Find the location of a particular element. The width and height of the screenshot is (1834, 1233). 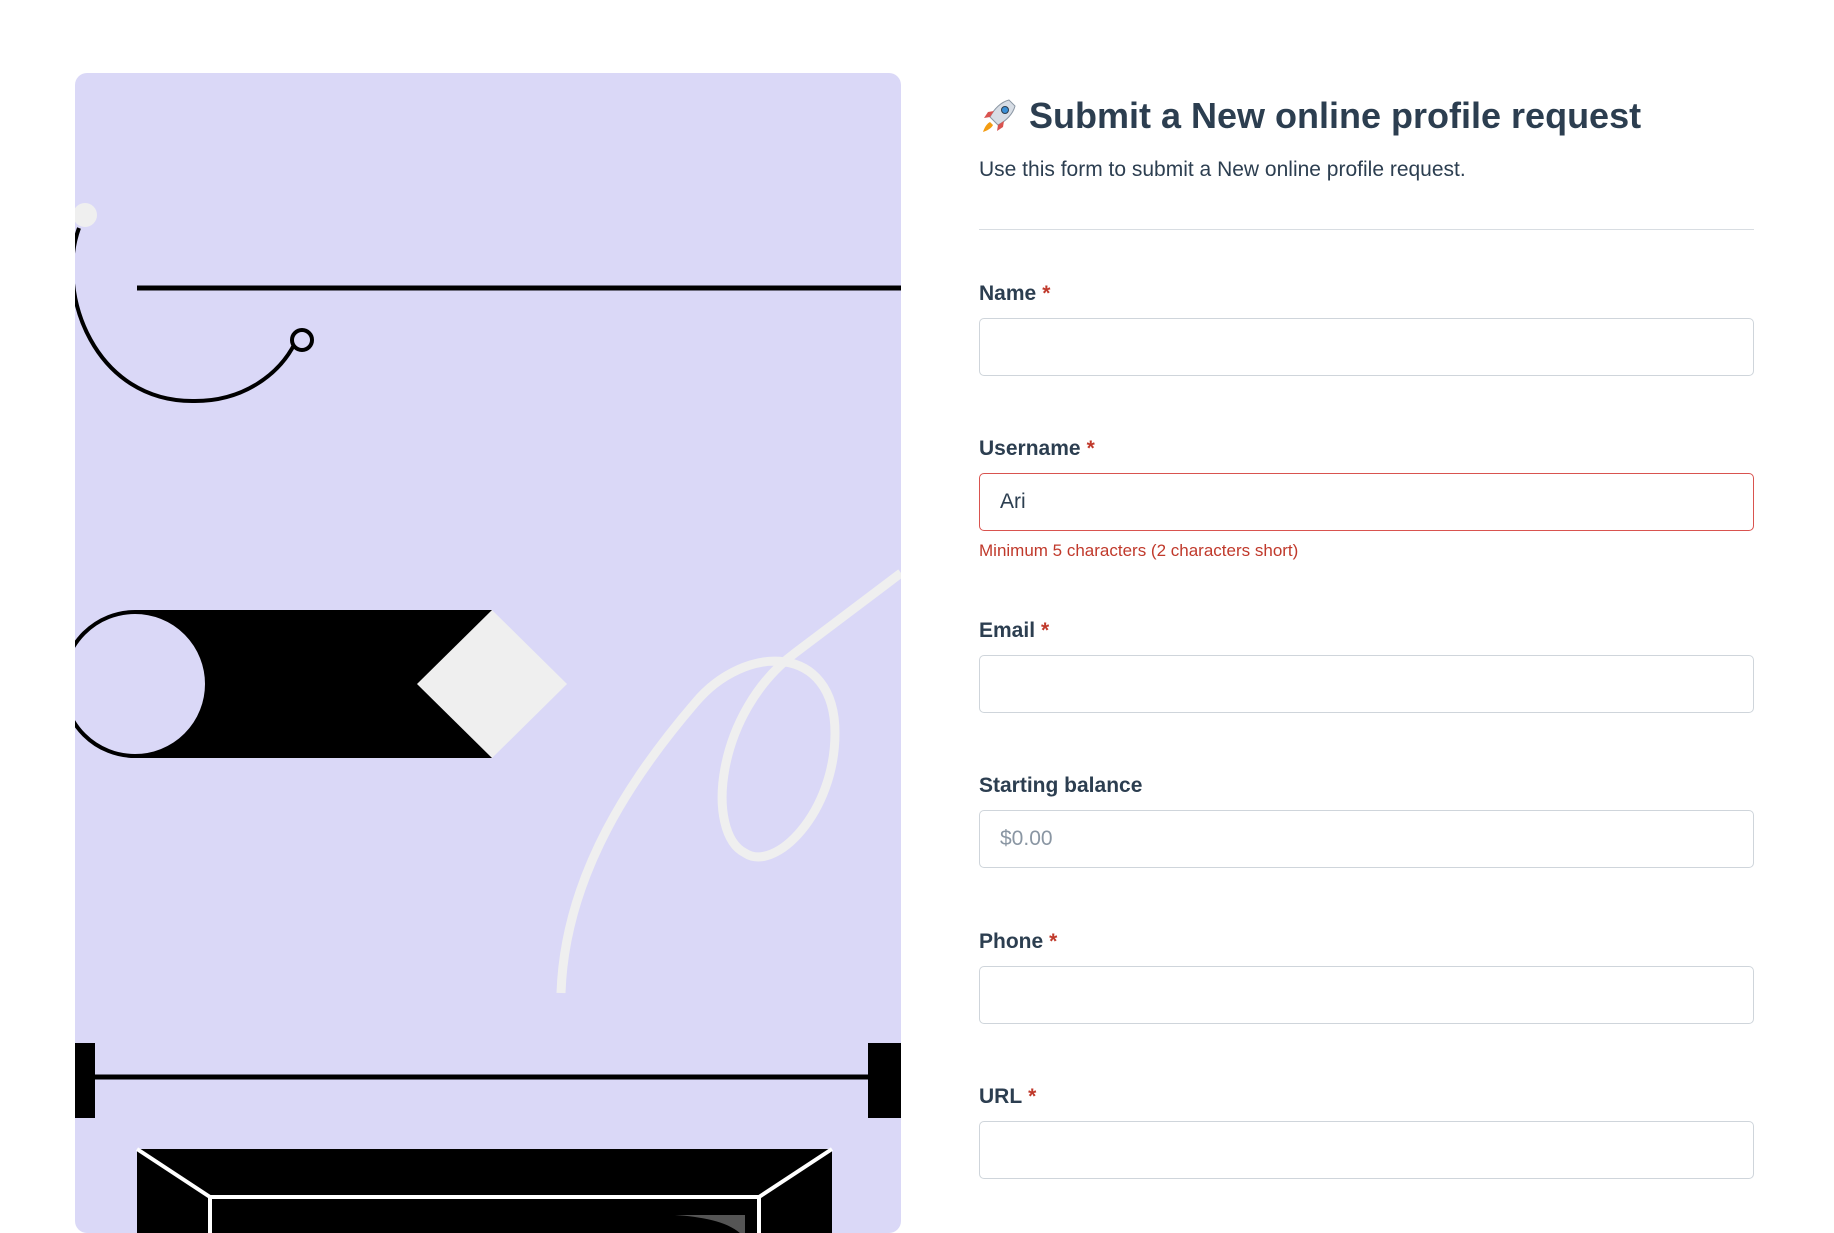

phone-label: Phone * is located at coordinates (1018, 941).